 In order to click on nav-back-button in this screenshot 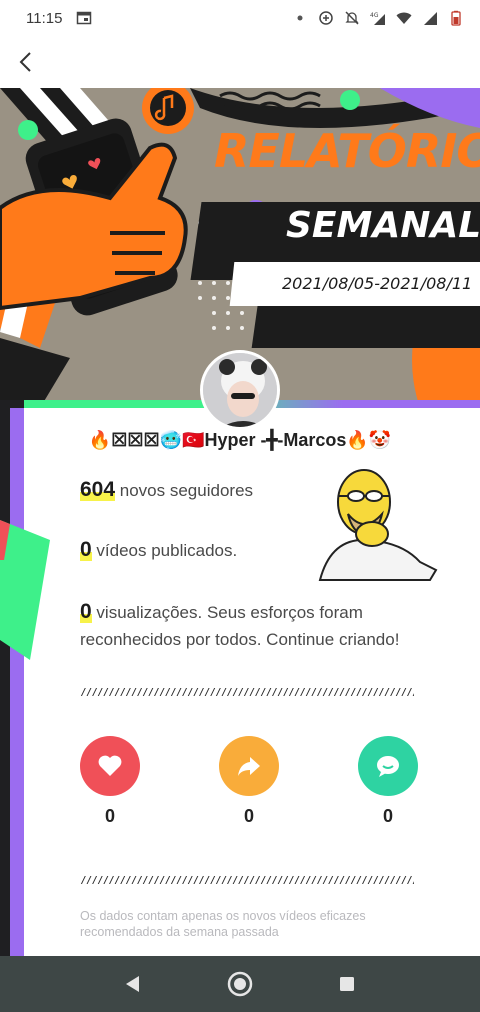, I will do `click(133, 984)`.